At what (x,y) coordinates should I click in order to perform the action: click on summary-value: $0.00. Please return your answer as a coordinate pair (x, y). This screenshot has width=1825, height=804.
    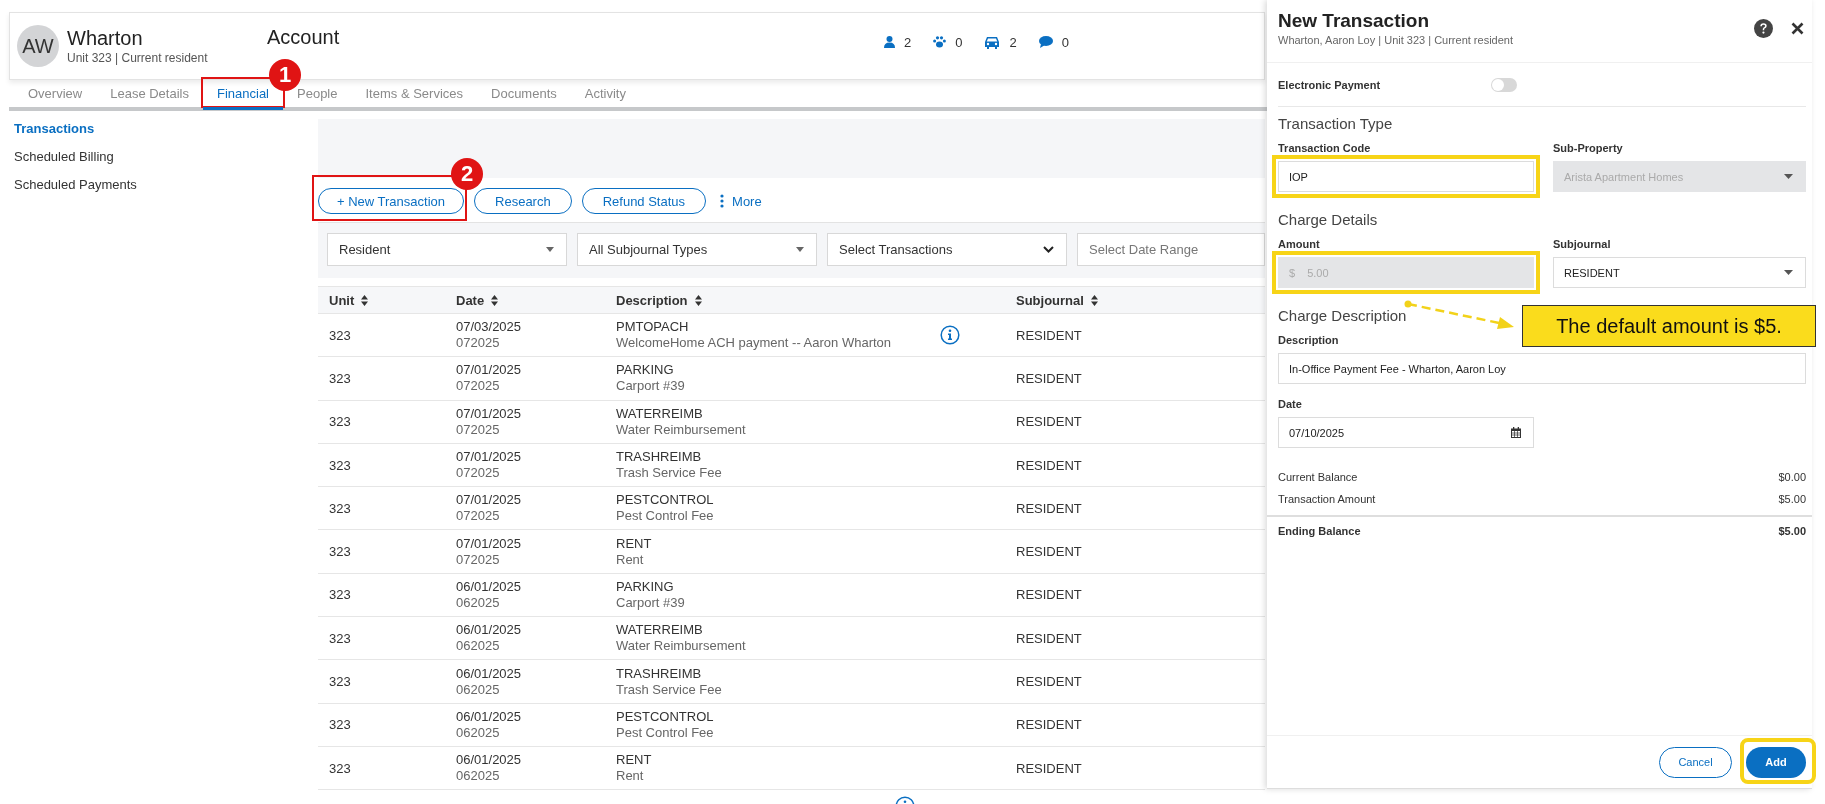
    Looking at the image, I should click on (1792, 477).